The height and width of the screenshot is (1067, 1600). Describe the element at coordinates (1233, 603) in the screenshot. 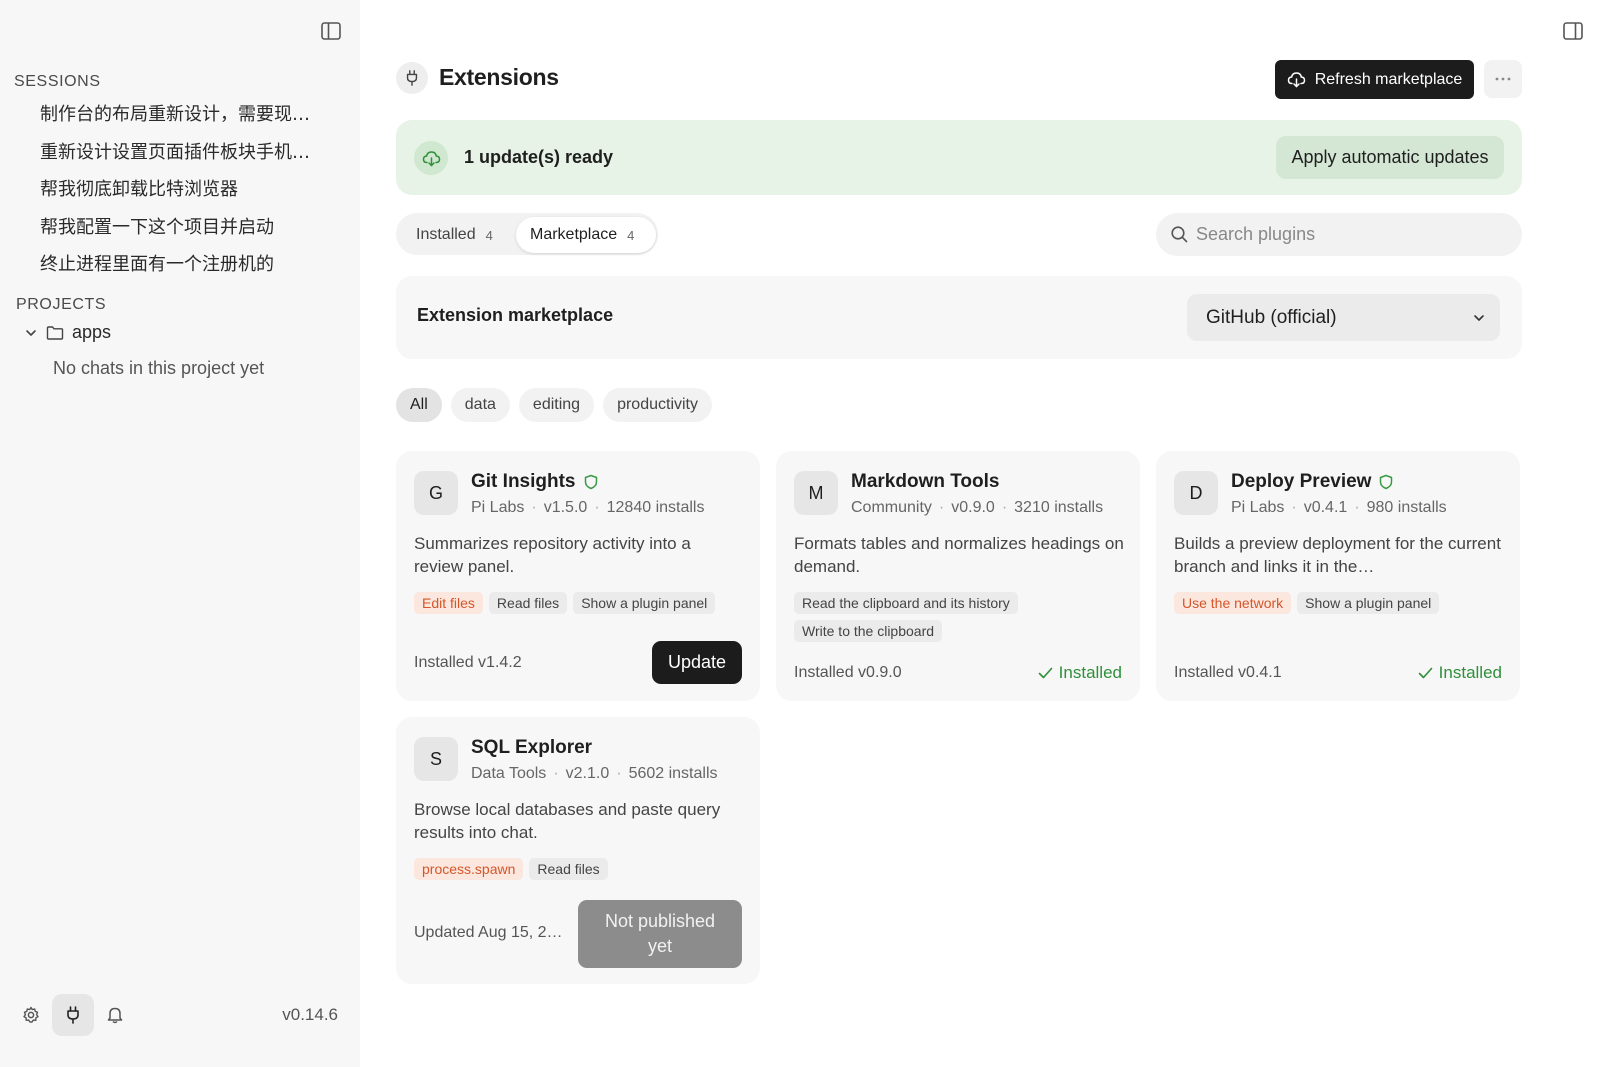

I see `permission-tag: Use the network` at that location.